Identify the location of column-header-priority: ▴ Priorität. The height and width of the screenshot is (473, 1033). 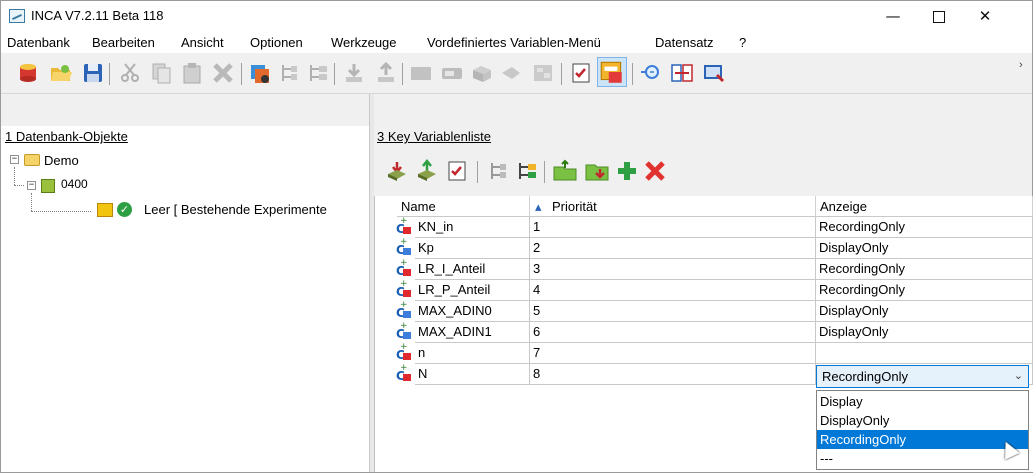
(673, 206).